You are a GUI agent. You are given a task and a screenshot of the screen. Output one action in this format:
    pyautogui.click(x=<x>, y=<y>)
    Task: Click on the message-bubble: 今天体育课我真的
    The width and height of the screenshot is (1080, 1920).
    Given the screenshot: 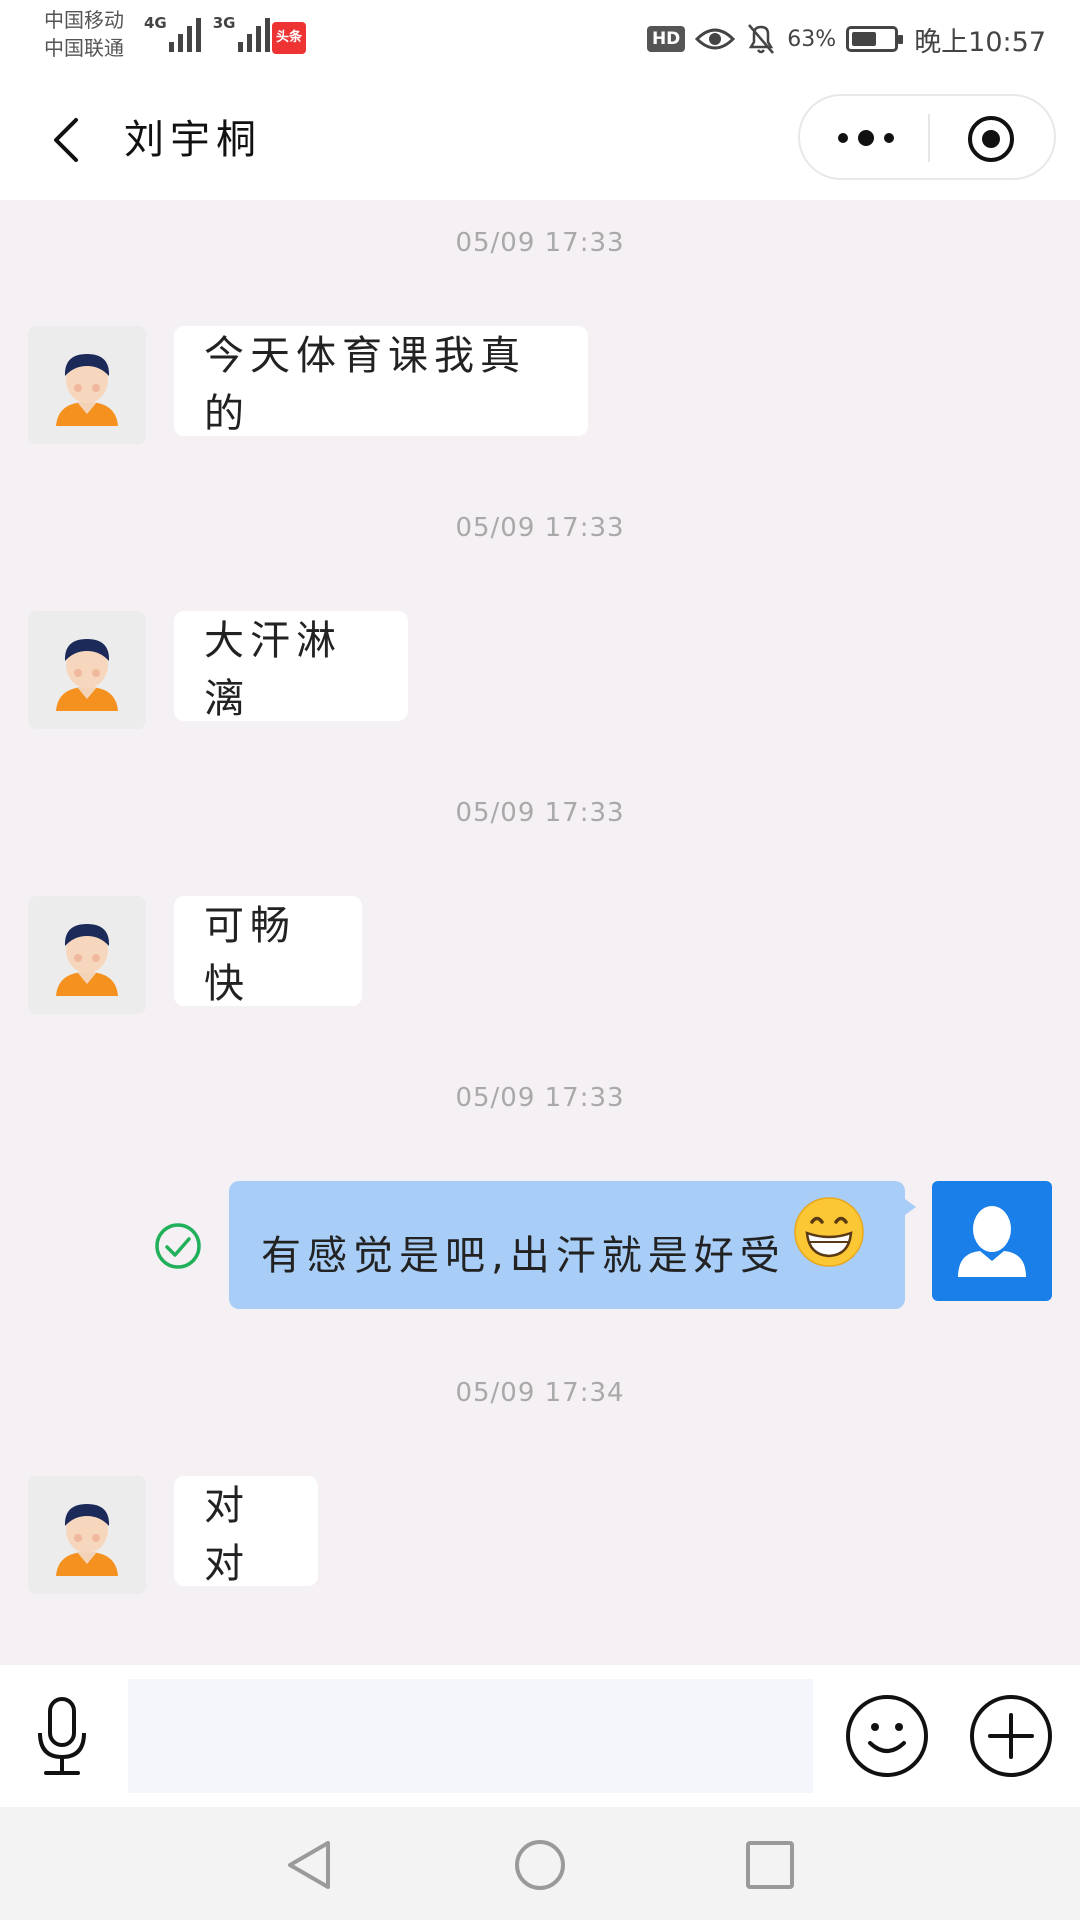 What is the action you would take?
    pyautogui.click(x=381, y=381)
    